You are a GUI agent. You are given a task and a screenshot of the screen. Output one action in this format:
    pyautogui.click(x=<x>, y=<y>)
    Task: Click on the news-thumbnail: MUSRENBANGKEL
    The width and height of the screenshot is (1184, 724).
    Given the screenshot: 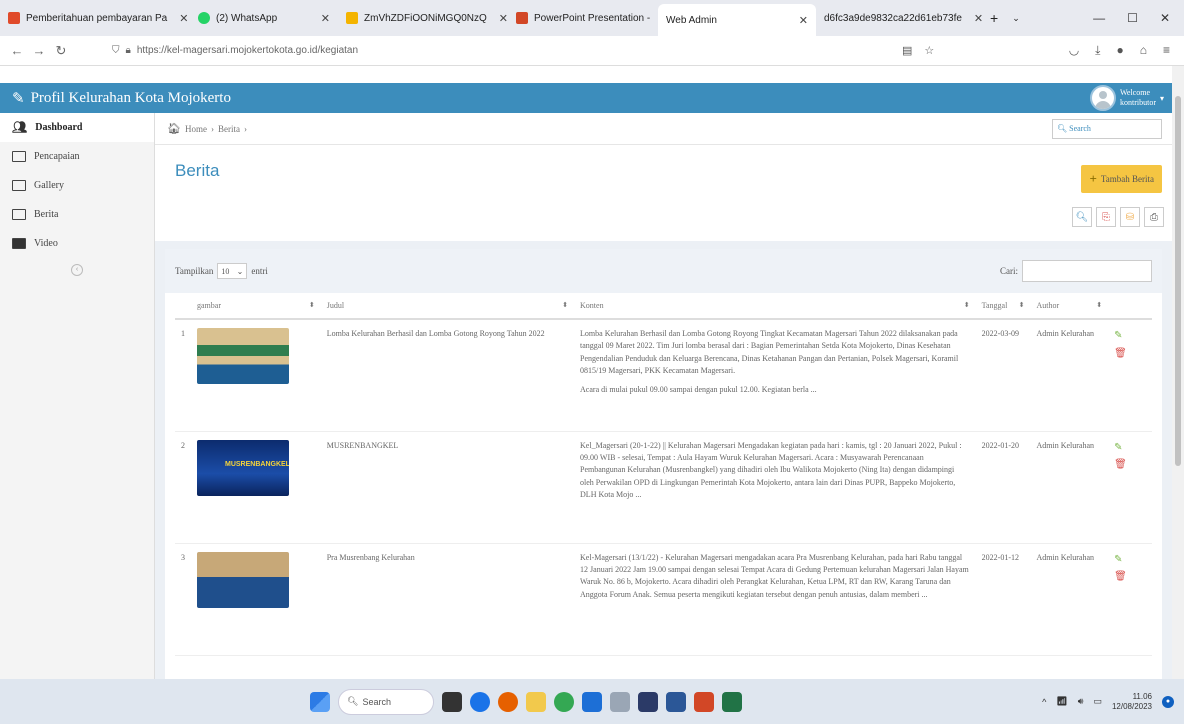 What is the action you would take?
    pyautogui.click(x=243, y=467)
    